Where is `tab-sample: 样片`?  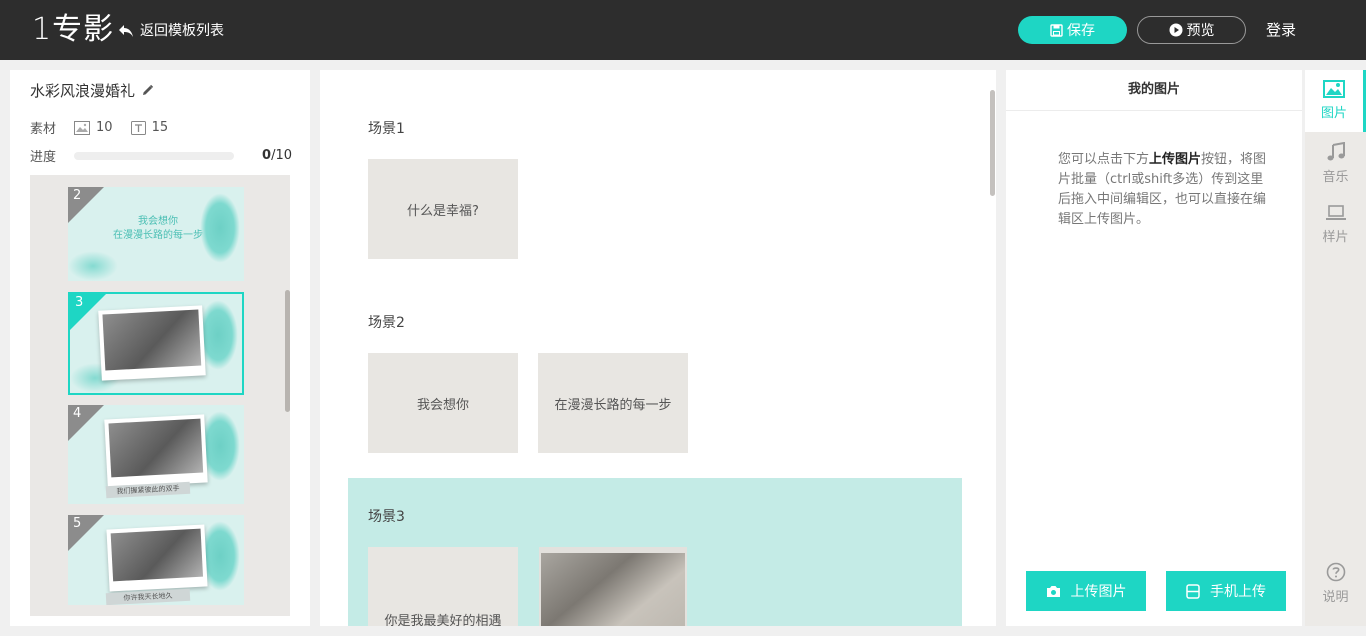
tab-sample: 样片 is located at coordinates (1335, 225).